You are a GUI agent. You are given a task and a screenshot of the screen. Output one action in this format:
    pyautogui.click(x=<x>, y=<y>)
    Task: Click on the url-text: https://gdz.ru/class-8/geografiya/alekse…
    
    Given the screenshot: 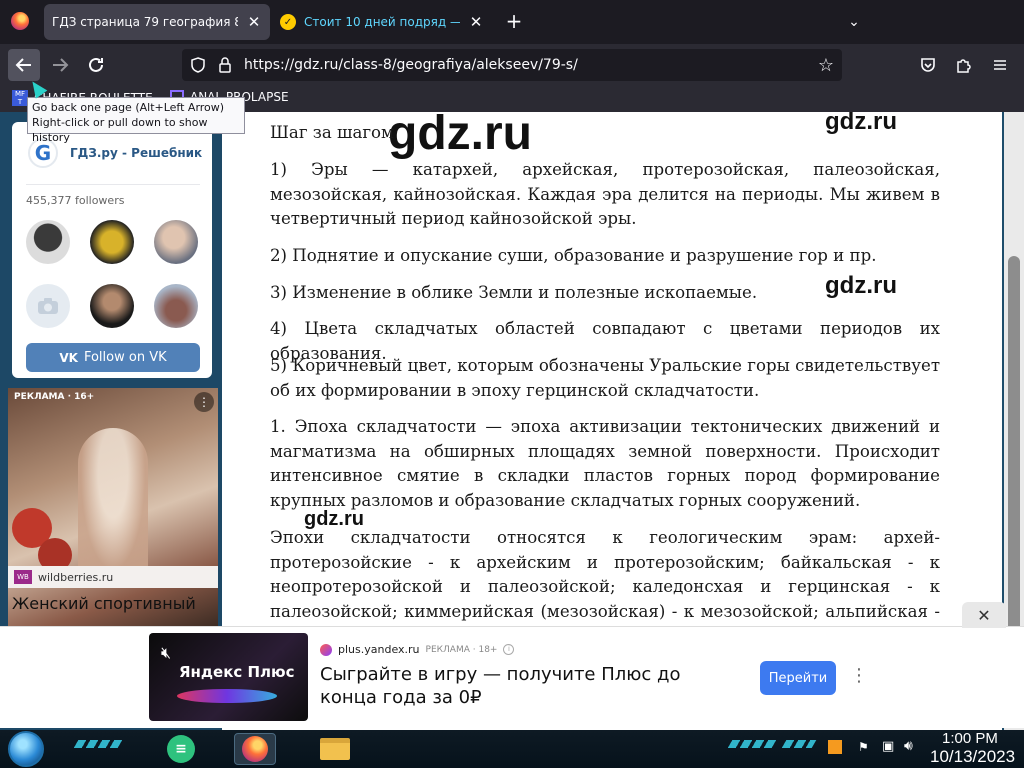 What is the action you would take?
    pyautogui.click(x=411, y=65)
    